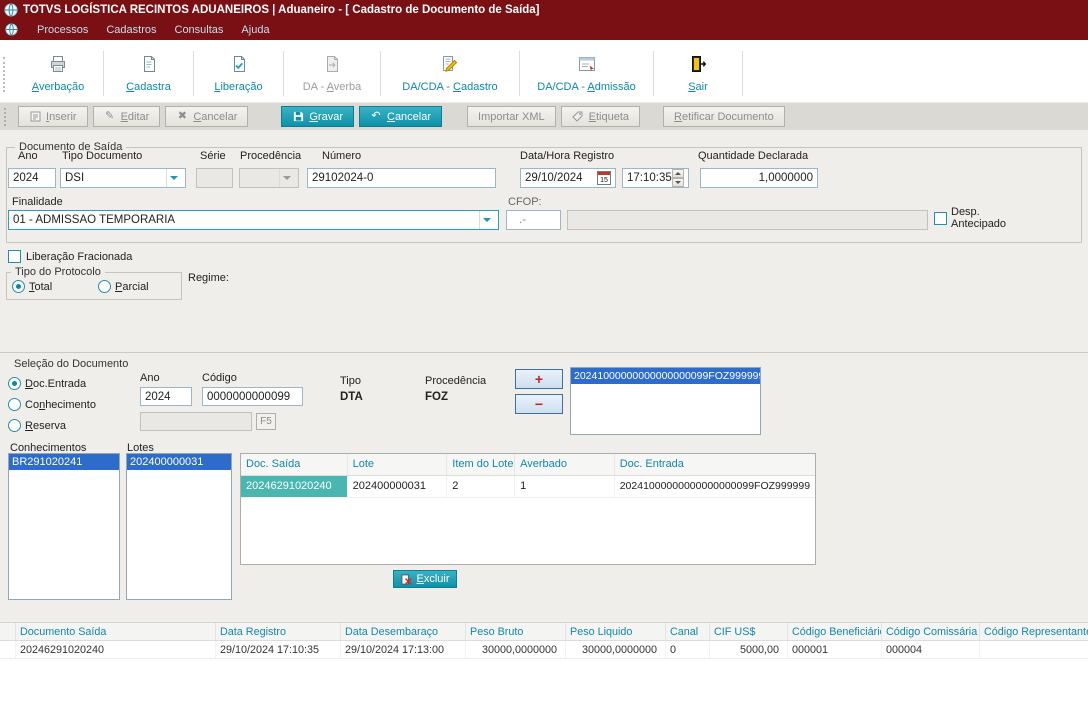 Image resolution: width=1088 pixels, height=712 pixels. Describe the element at coordinates (35, 117) in the screenshot. I see `insert-icon` at that location.